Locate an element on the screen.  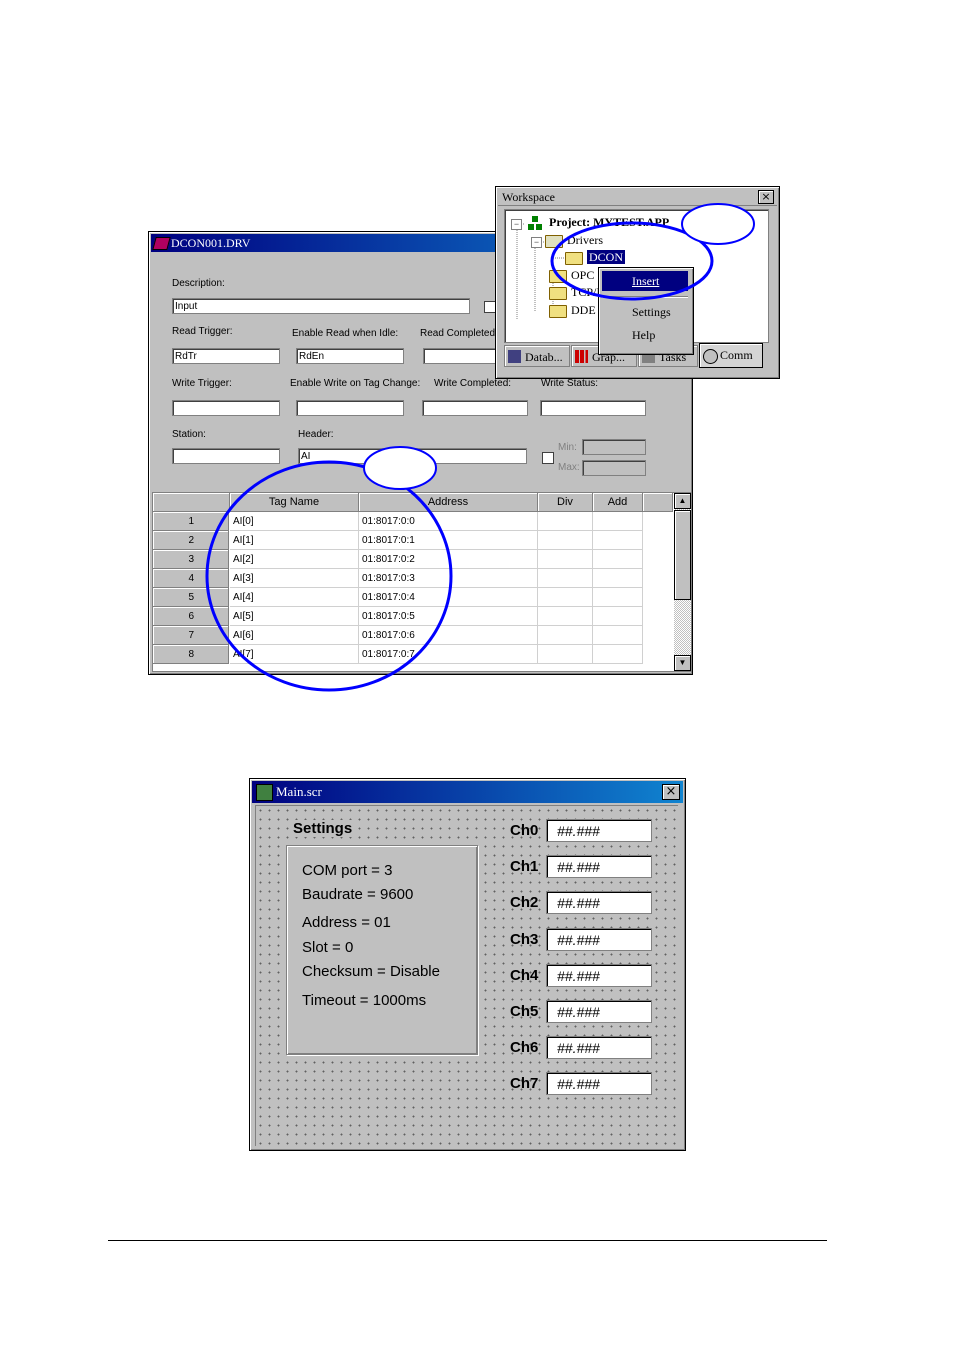
station-label: Station: is located at coordinates (189, 434).